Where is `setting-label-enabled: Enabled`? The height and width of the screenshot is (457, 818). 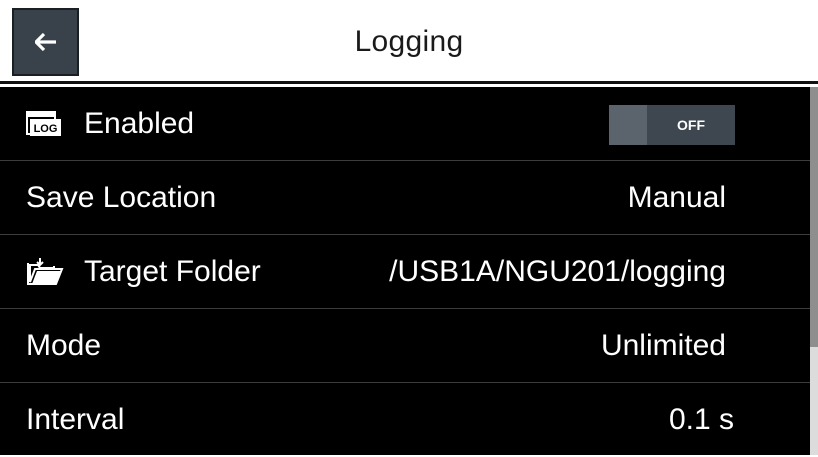 setting-label-enabled: Enabled is located at coordinates (139, 123).